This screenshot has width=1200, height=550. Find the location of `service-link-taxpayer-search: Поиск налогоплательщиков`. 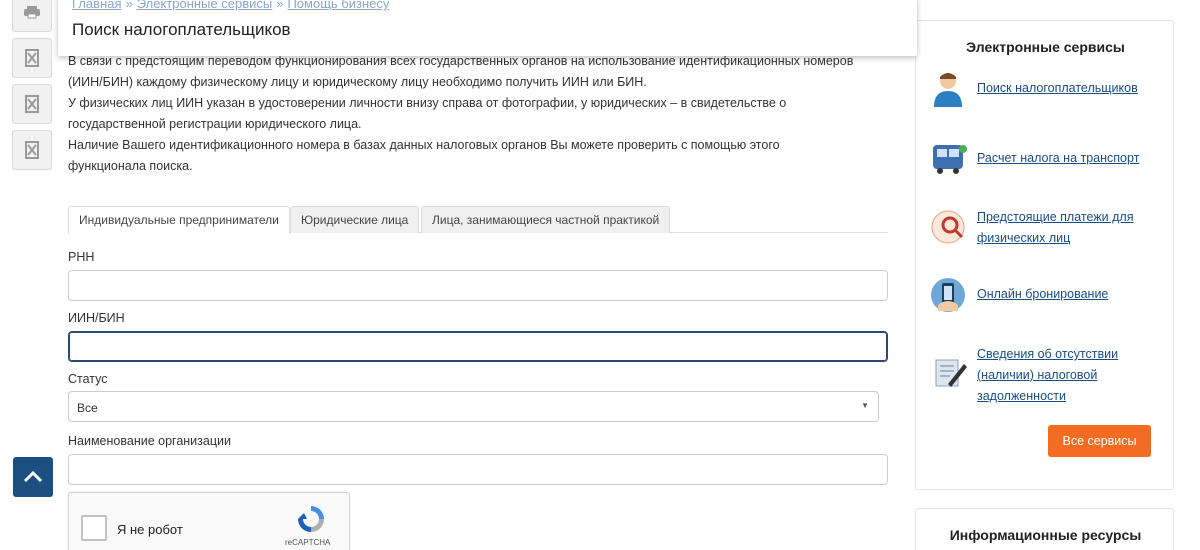

service-link-taxpayer-search: Поиск налогоплательщиков is located at coordinates (1057, 88).